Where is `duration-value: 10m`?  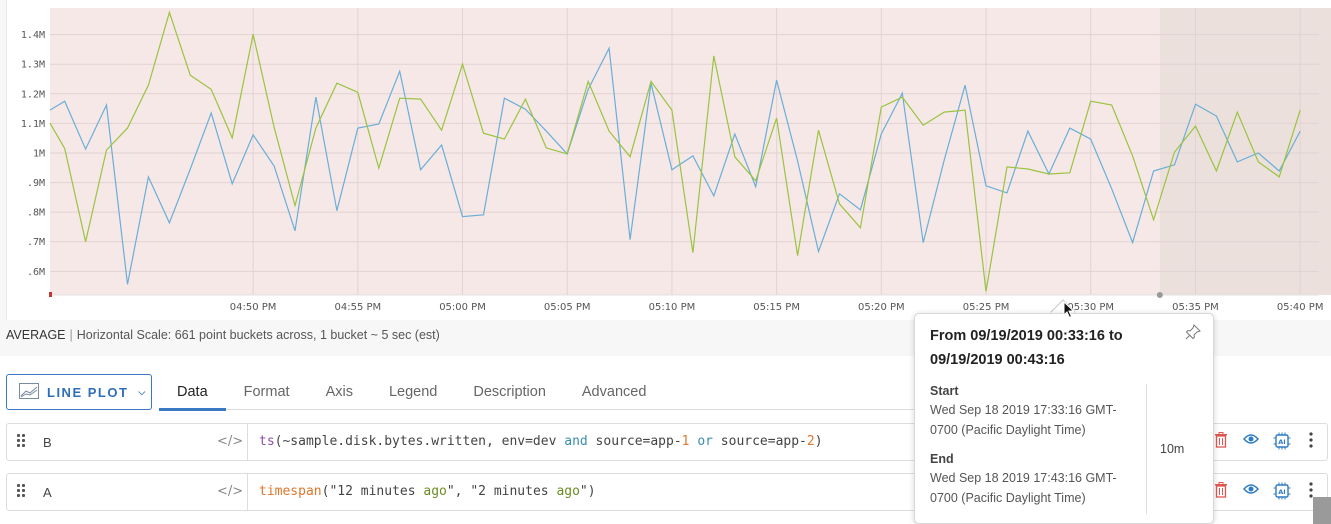 duration-value: 10m is located at coordinates (1172, 449).